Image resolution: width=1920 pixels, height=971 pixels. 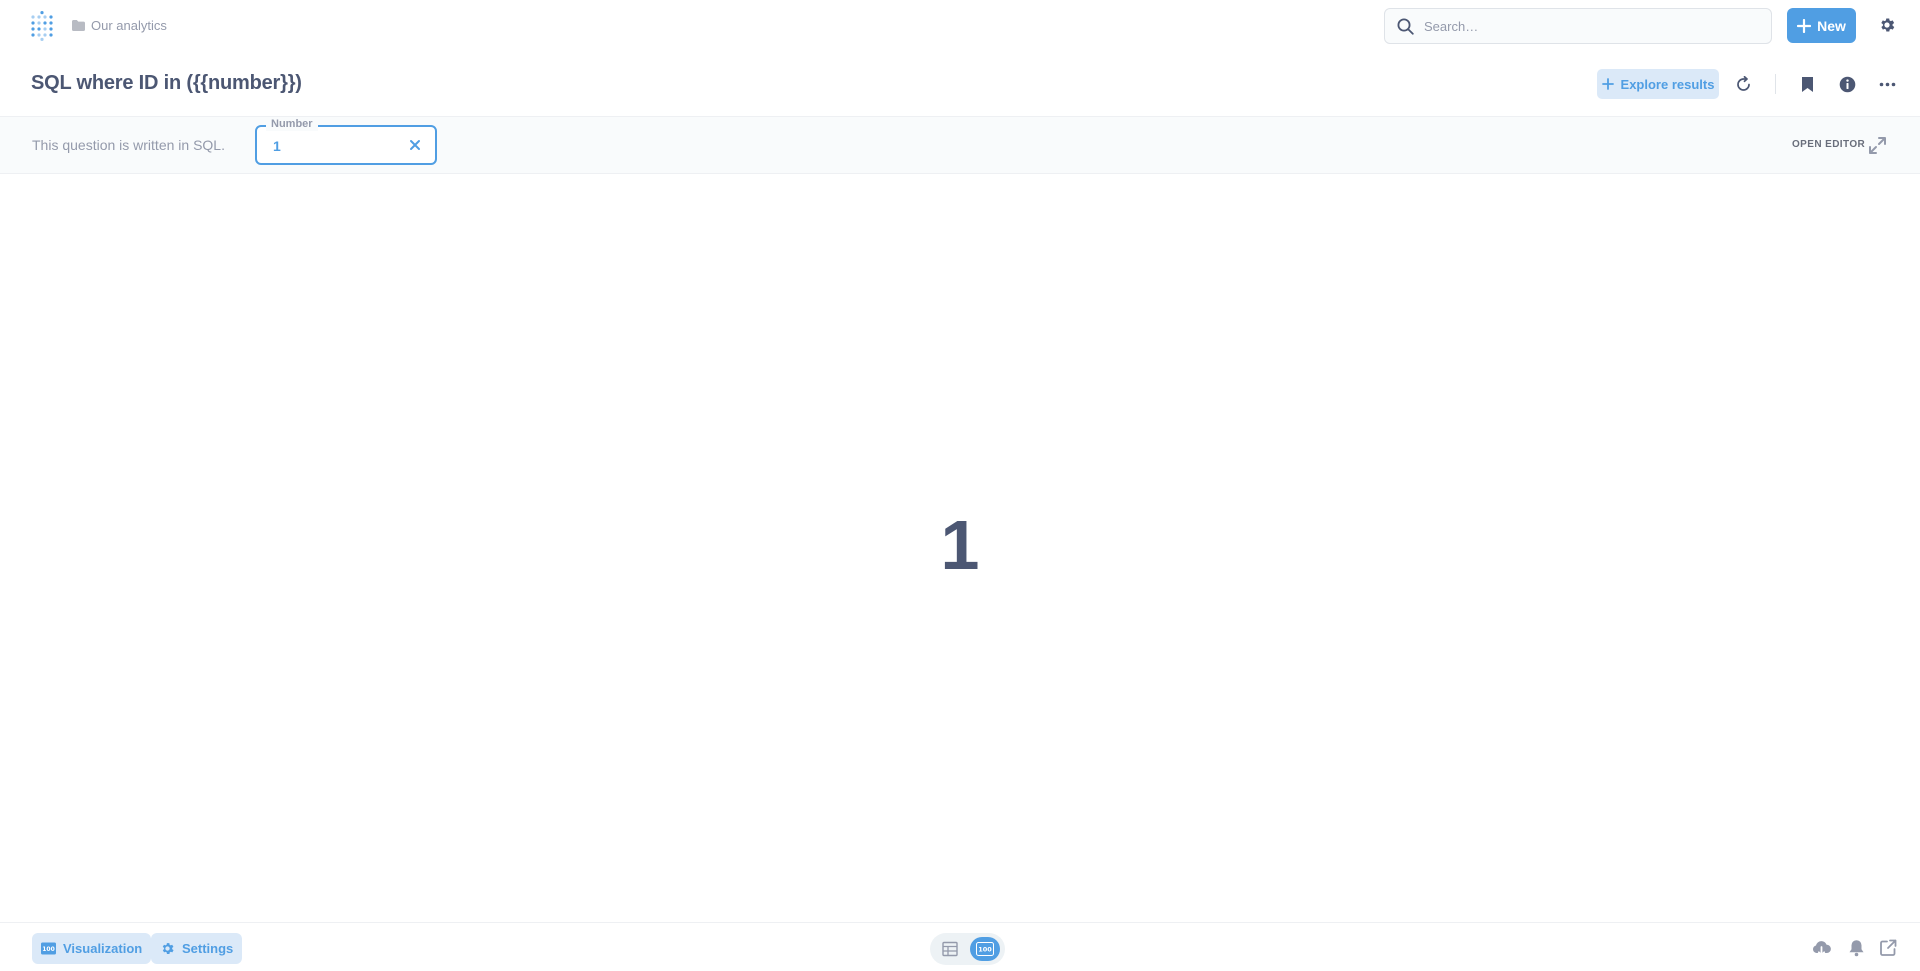 I want to click on bookmark-icon, so click(x=1807, y=84).